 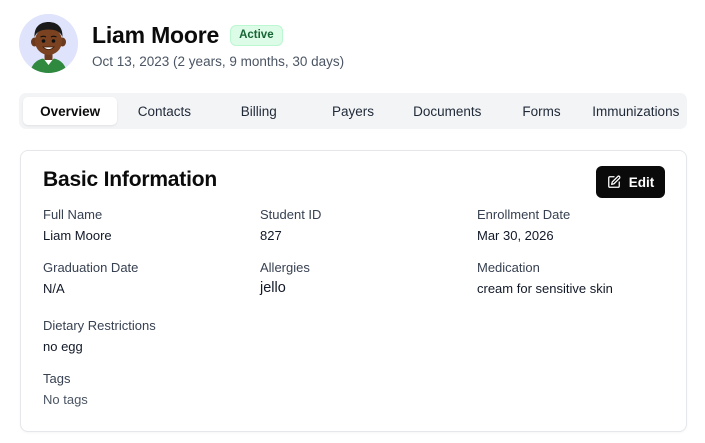 I want to click on field-label: Graduation Date, so click(x=91, y=267).